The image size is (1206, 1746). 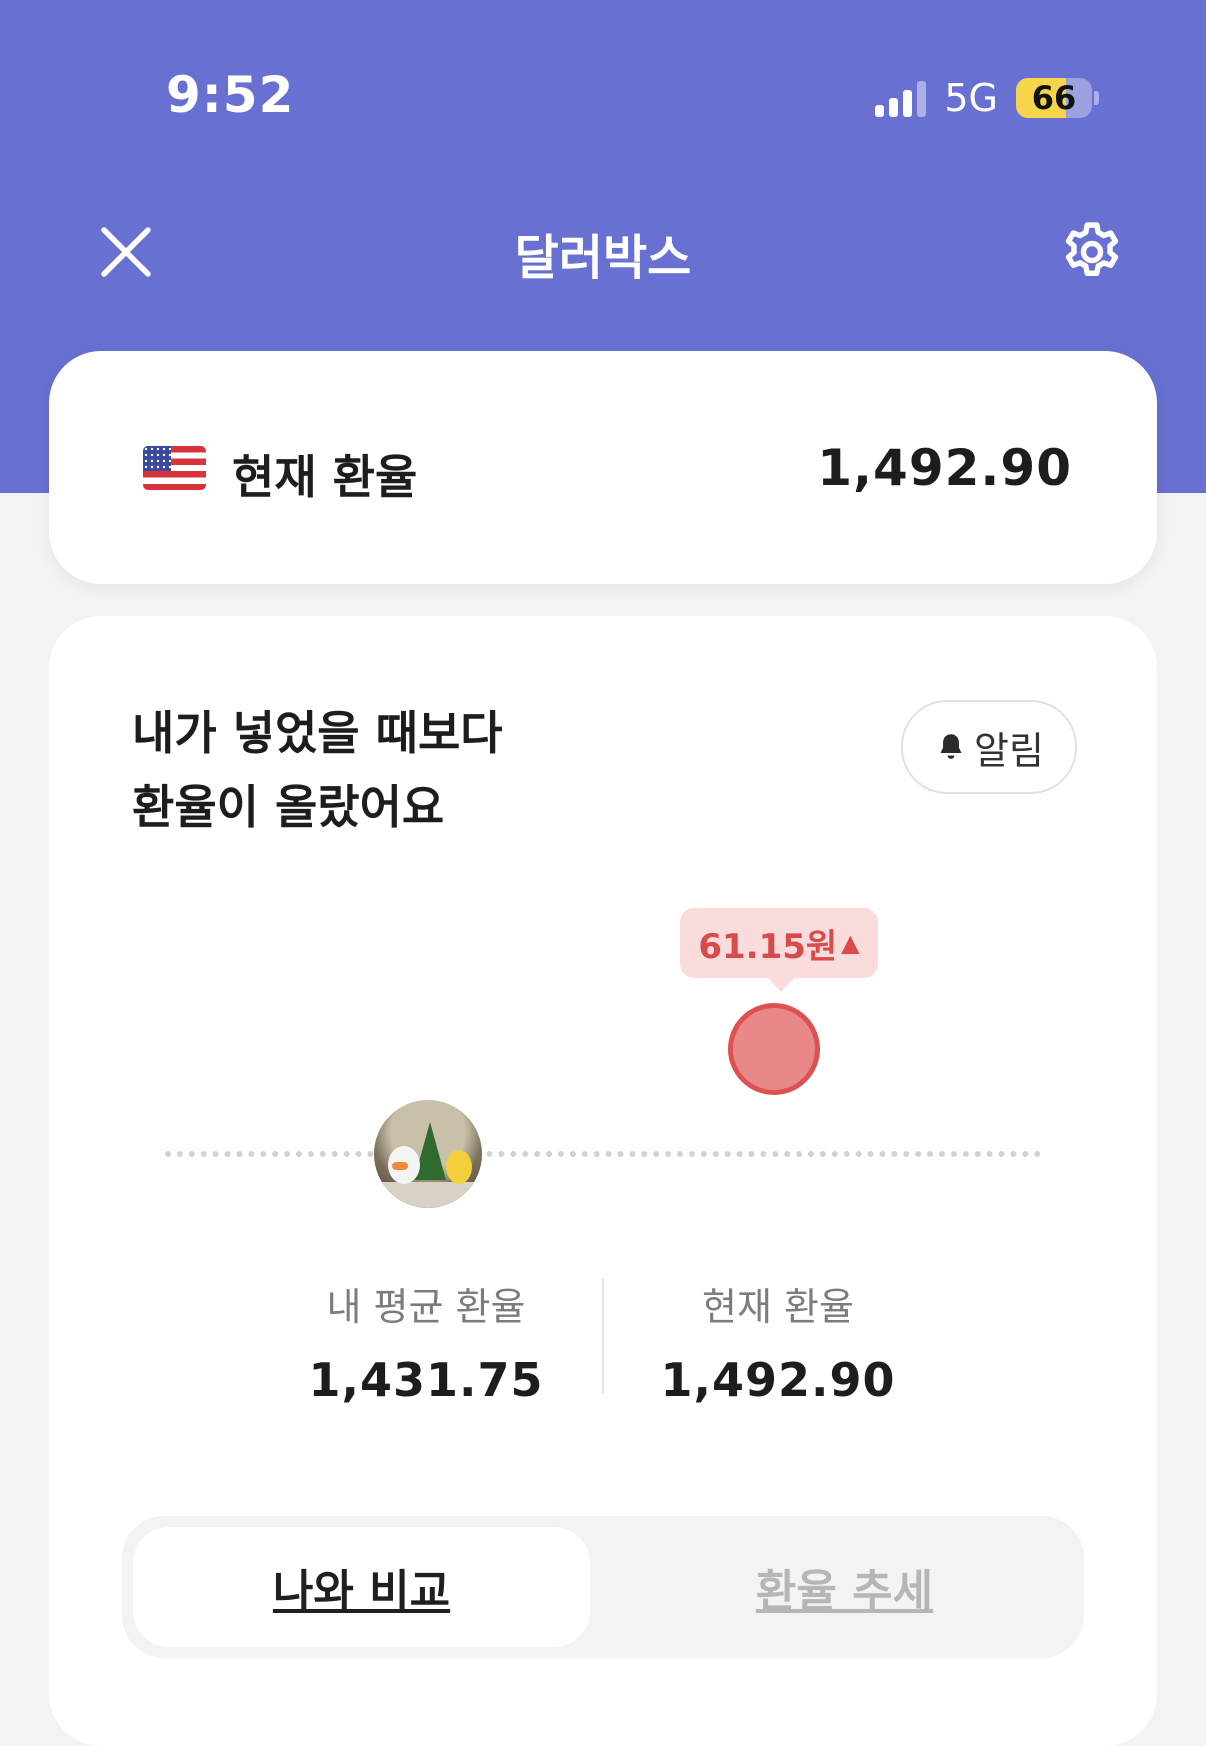 What do you see at coordinates (288, 807) in the screenshot?
I see `headline-line2: 환율이 올랐어요` at bounding box center [288, 807].